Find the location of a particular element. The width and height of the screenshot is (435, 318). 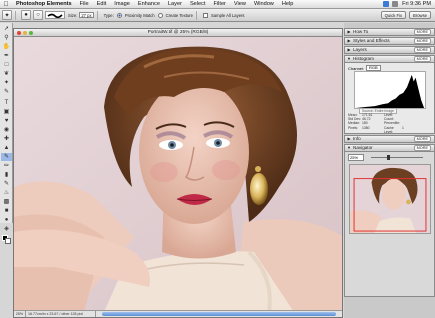

browse-button: Browse is located at coordinates (420, 15).